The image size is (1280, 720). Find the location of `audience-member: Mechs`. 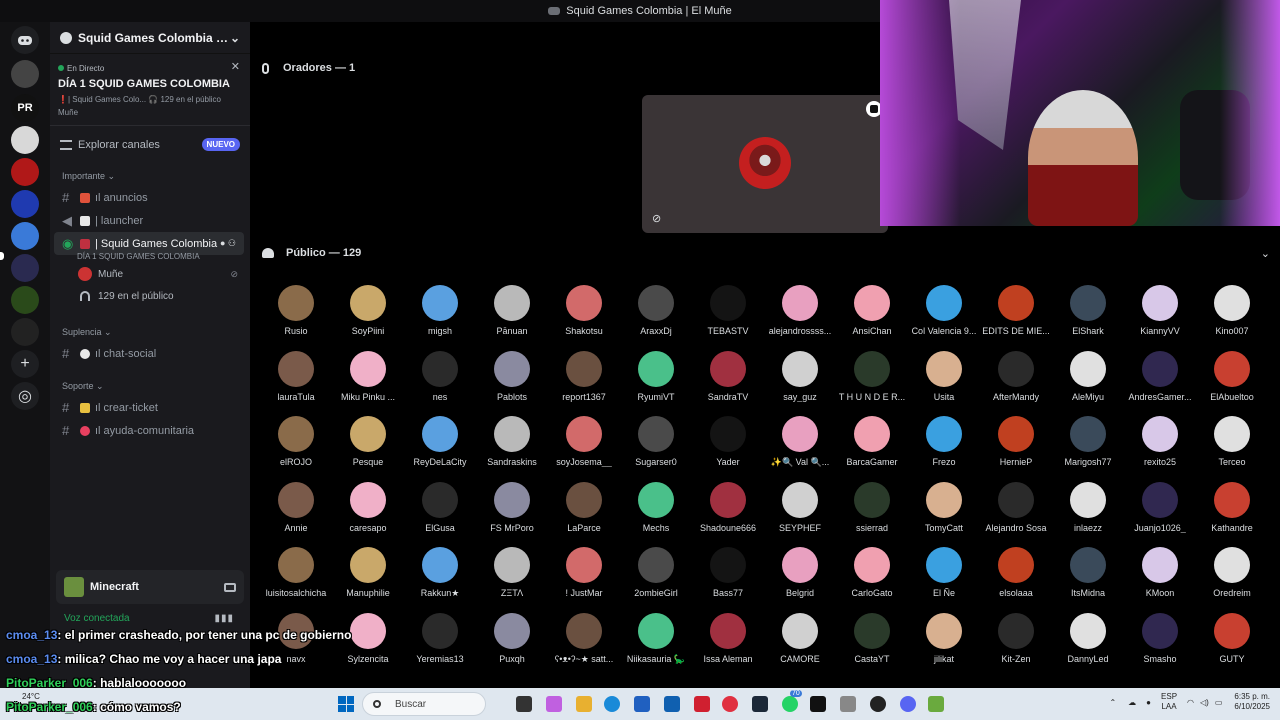

audience-member: Mechs is located at coordinates (656, 512).